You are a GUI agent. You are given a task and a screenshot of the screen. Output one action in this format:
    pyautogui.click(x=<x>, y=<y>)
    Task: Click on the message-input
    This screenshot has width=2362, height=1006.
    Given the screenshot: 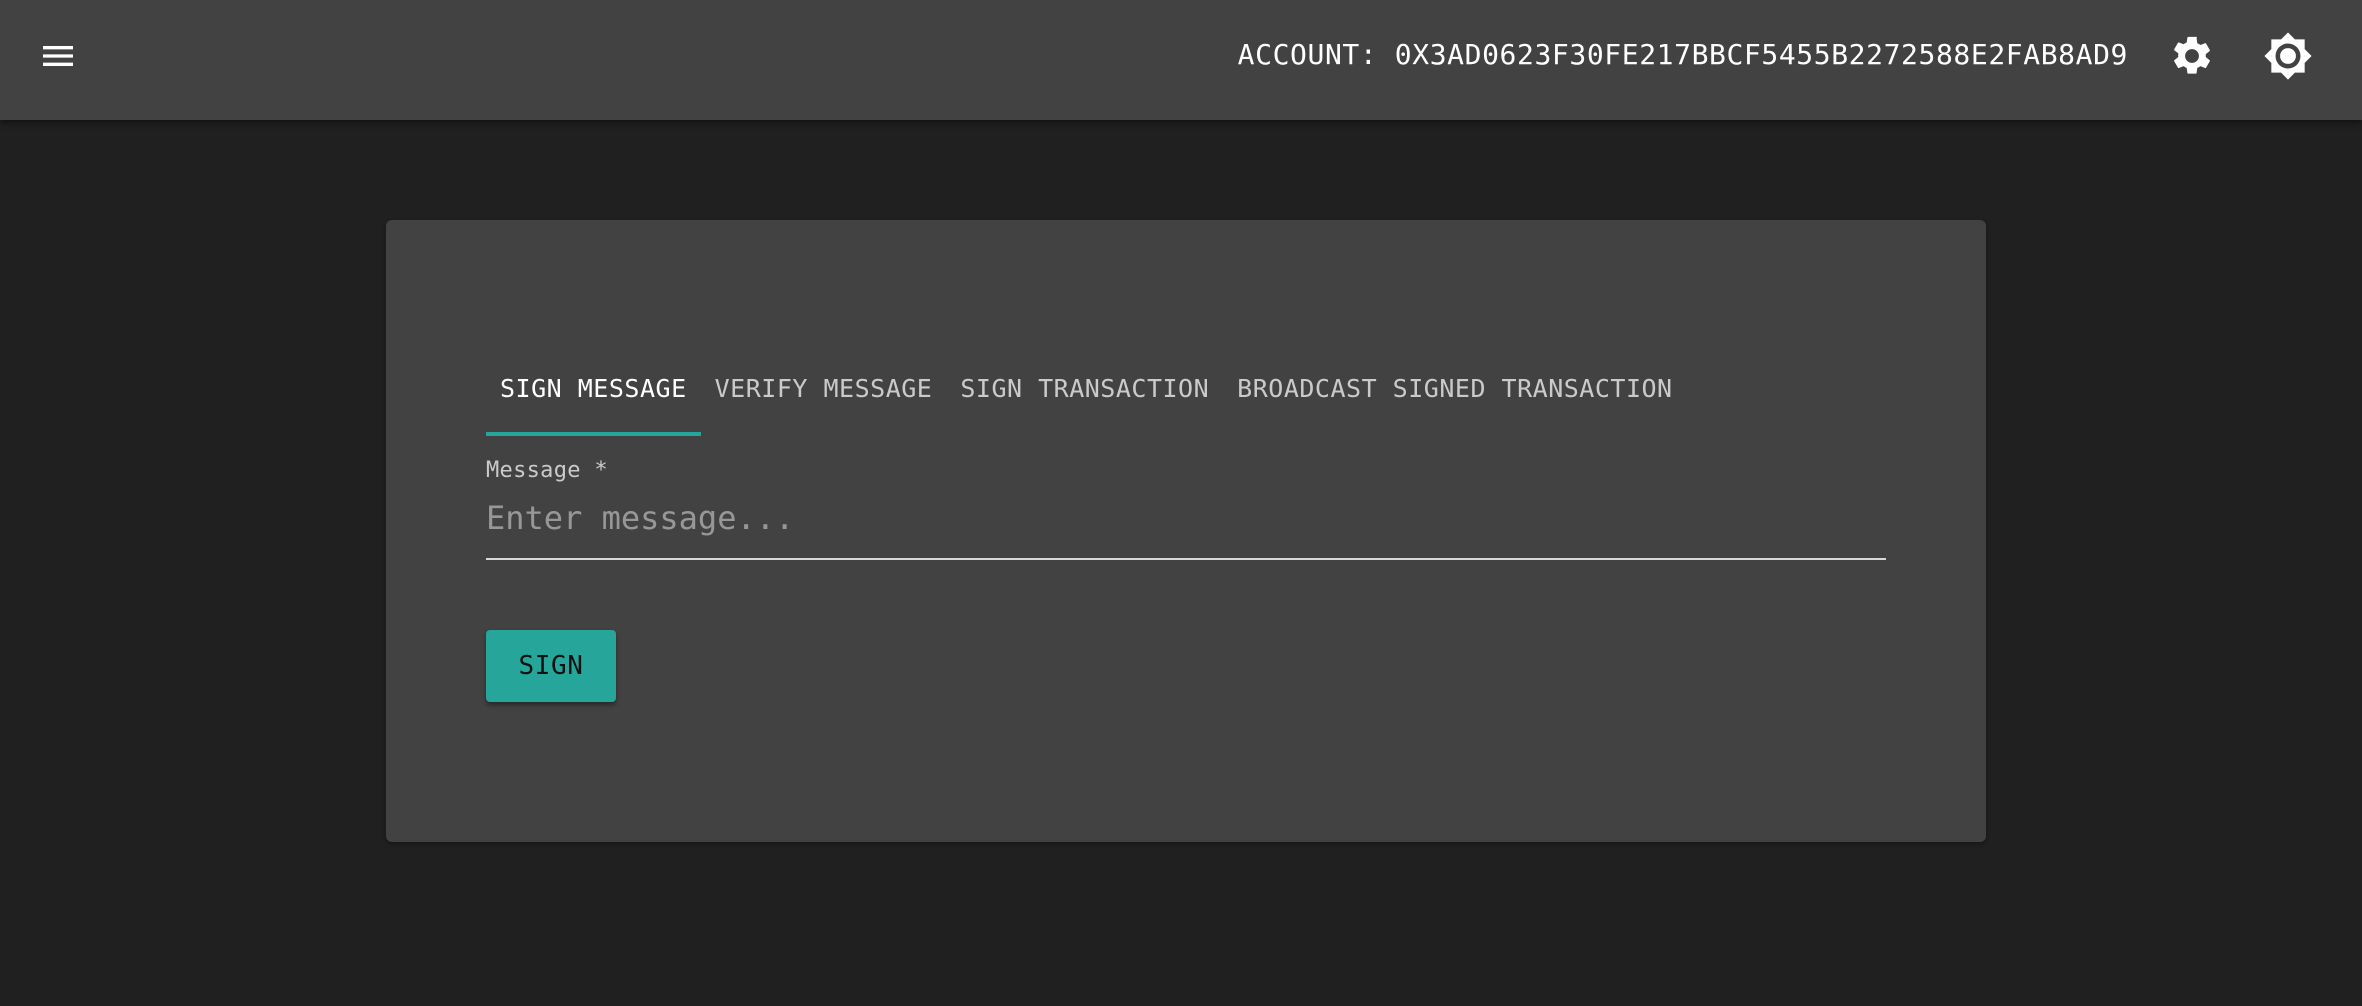 What is the action you would take?
    pyautogui.click(x=1186, y=526)
    